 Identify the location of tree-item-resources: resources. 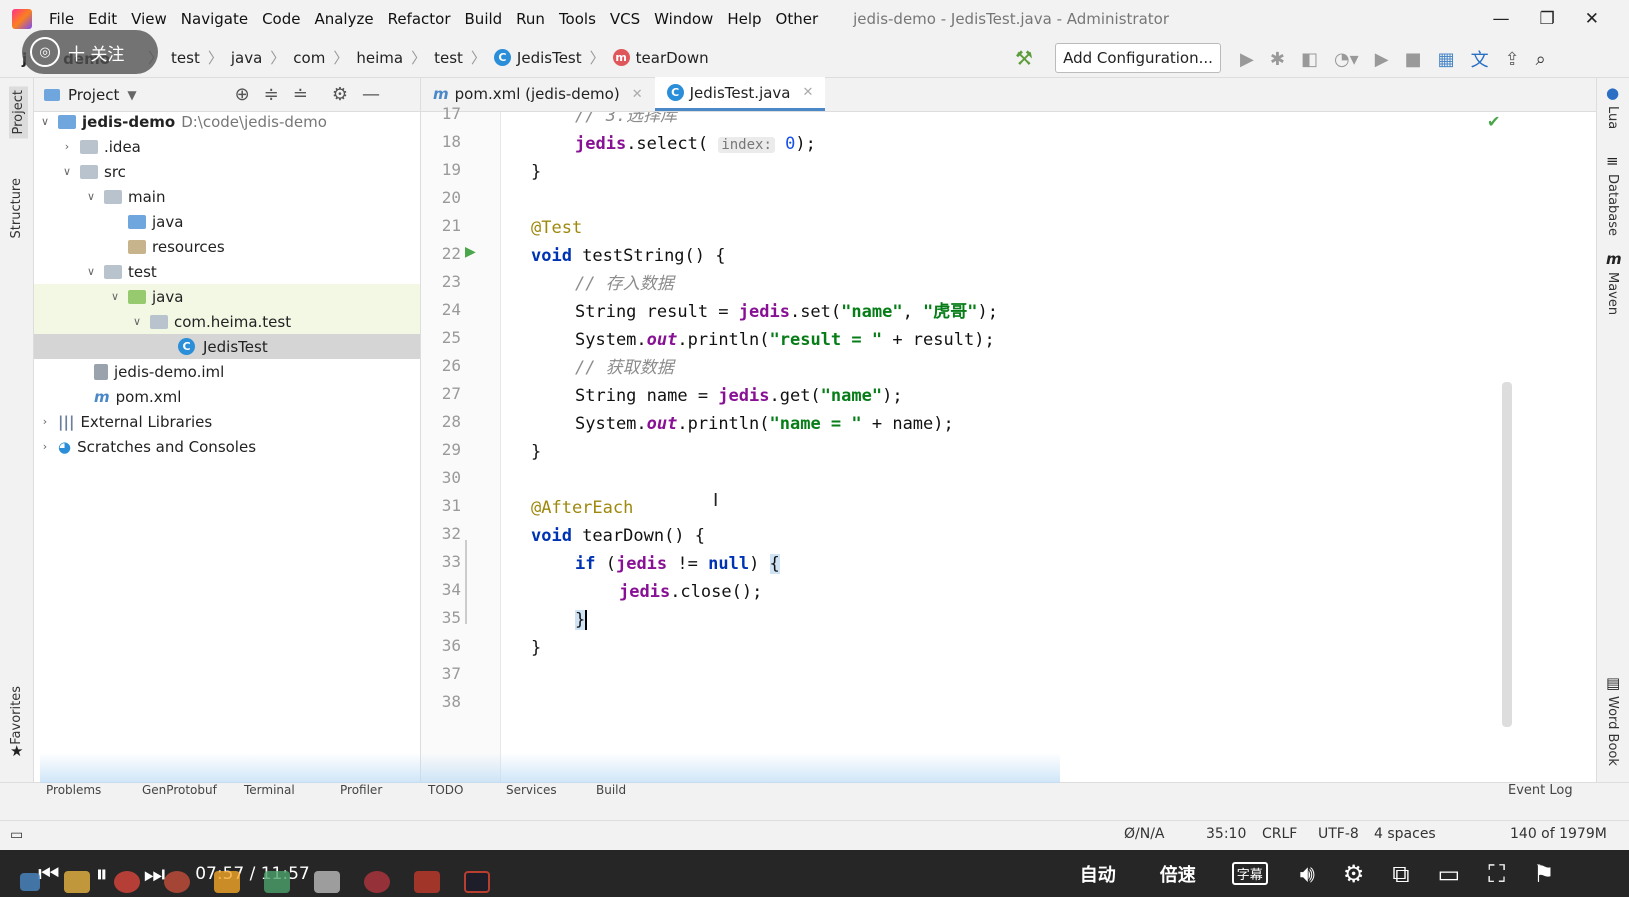
(227, 246).